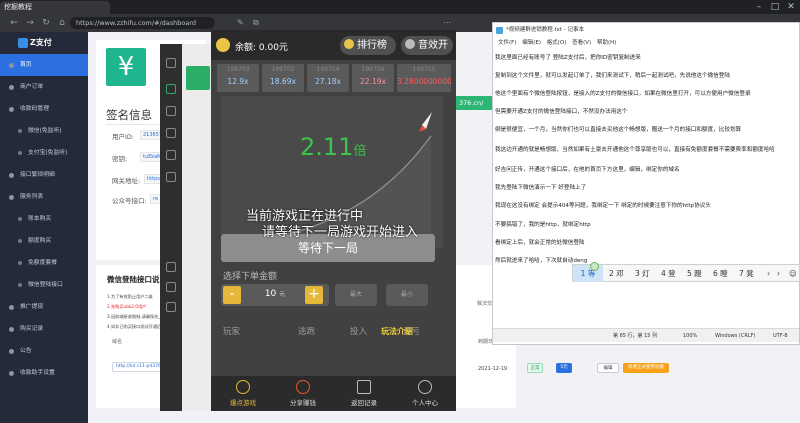 This screenshot has width=800, height=423. What do you see at coordinates (44, 109) in the screenshot?
I see `sidebar-item: 收款码管理` at bounding box center [44, 109].